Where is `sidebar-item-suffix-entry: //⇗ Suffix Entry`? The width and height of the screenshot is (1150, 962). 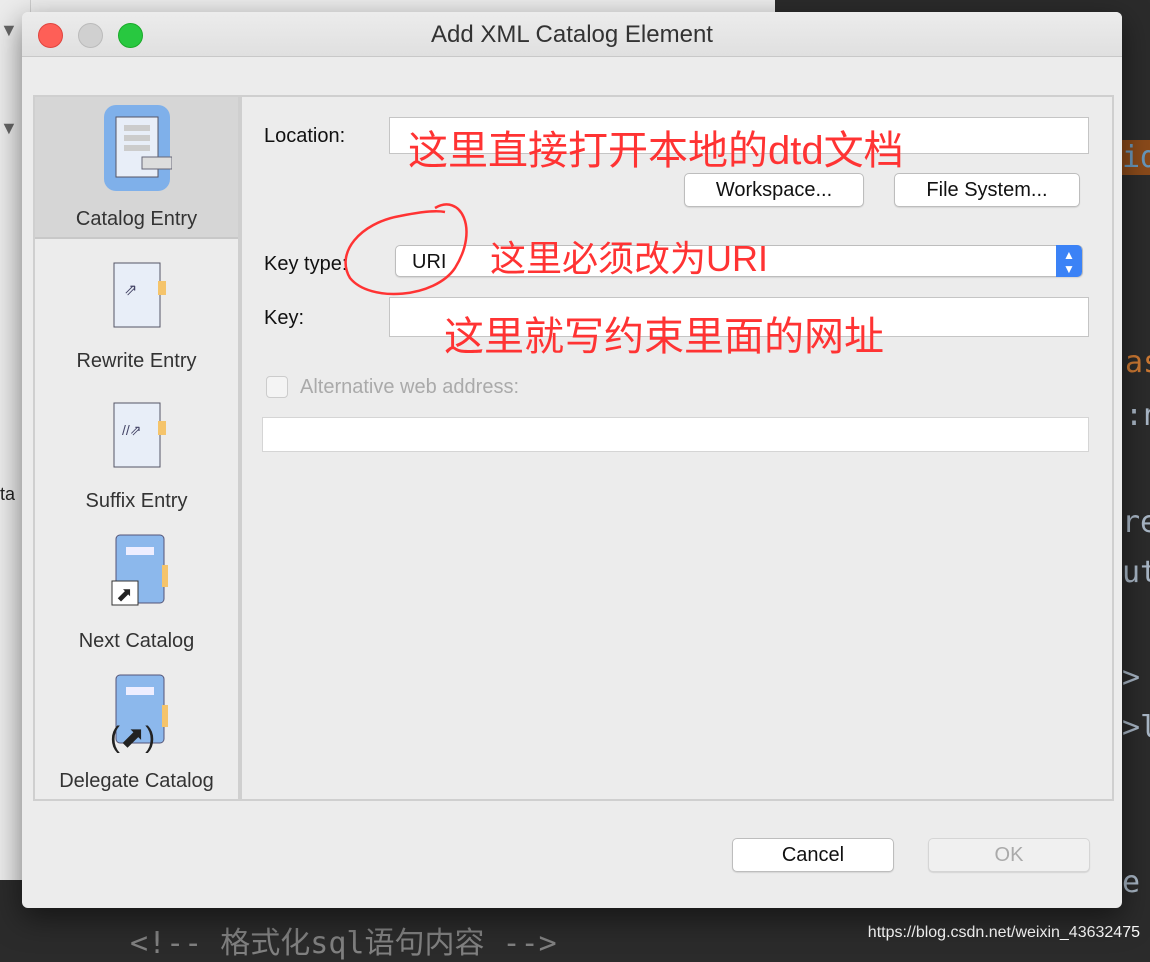 sidebar-item-suffix-entry: //⇗ Suffix Entry is located at coordinates (136, 449).